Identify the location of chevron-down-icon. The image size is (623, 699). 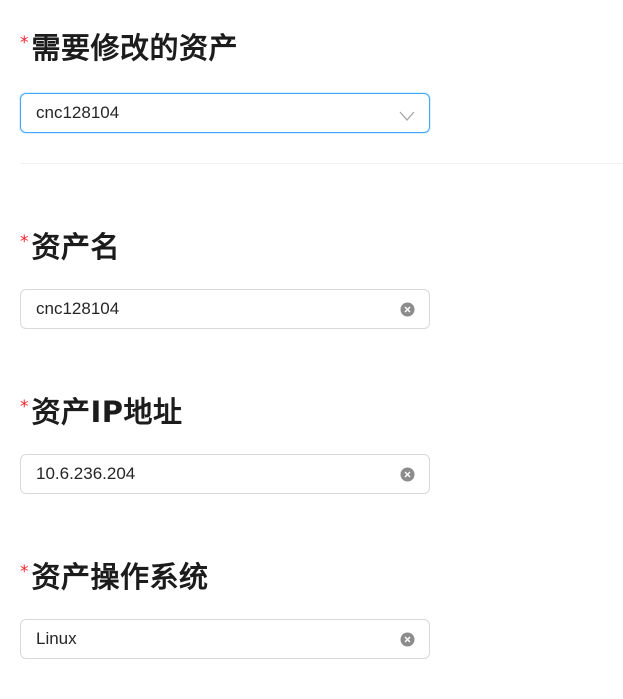
(407, 114).